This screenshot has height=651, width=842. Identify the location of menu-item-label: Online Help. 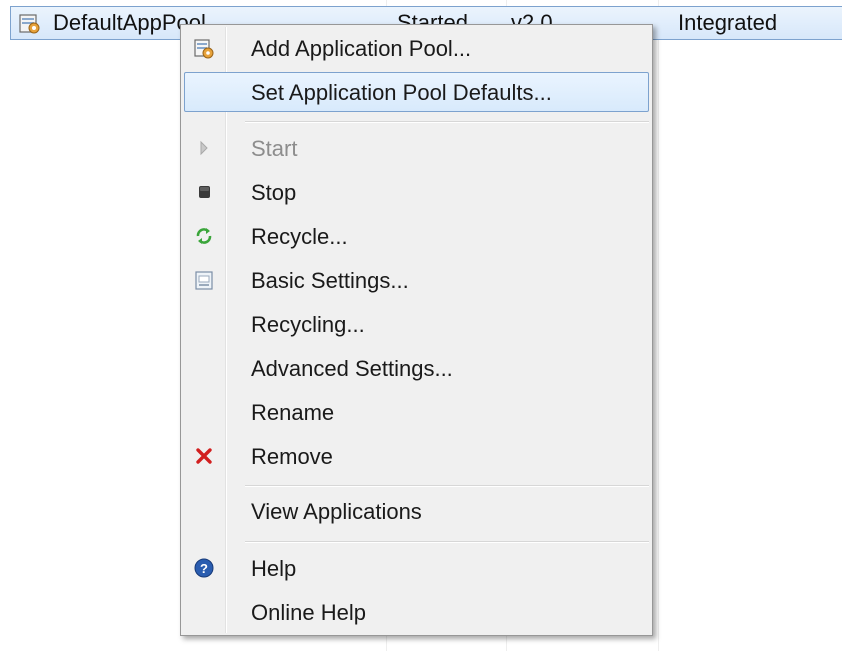
(308, 612).